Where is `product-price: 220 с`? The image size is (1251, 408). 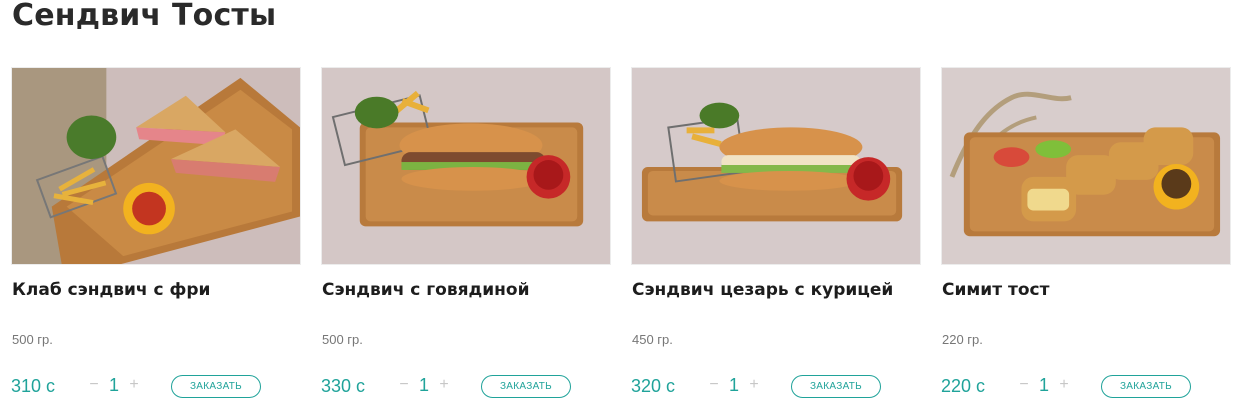
product-price: 220 с is located at coordinates (963, 386).